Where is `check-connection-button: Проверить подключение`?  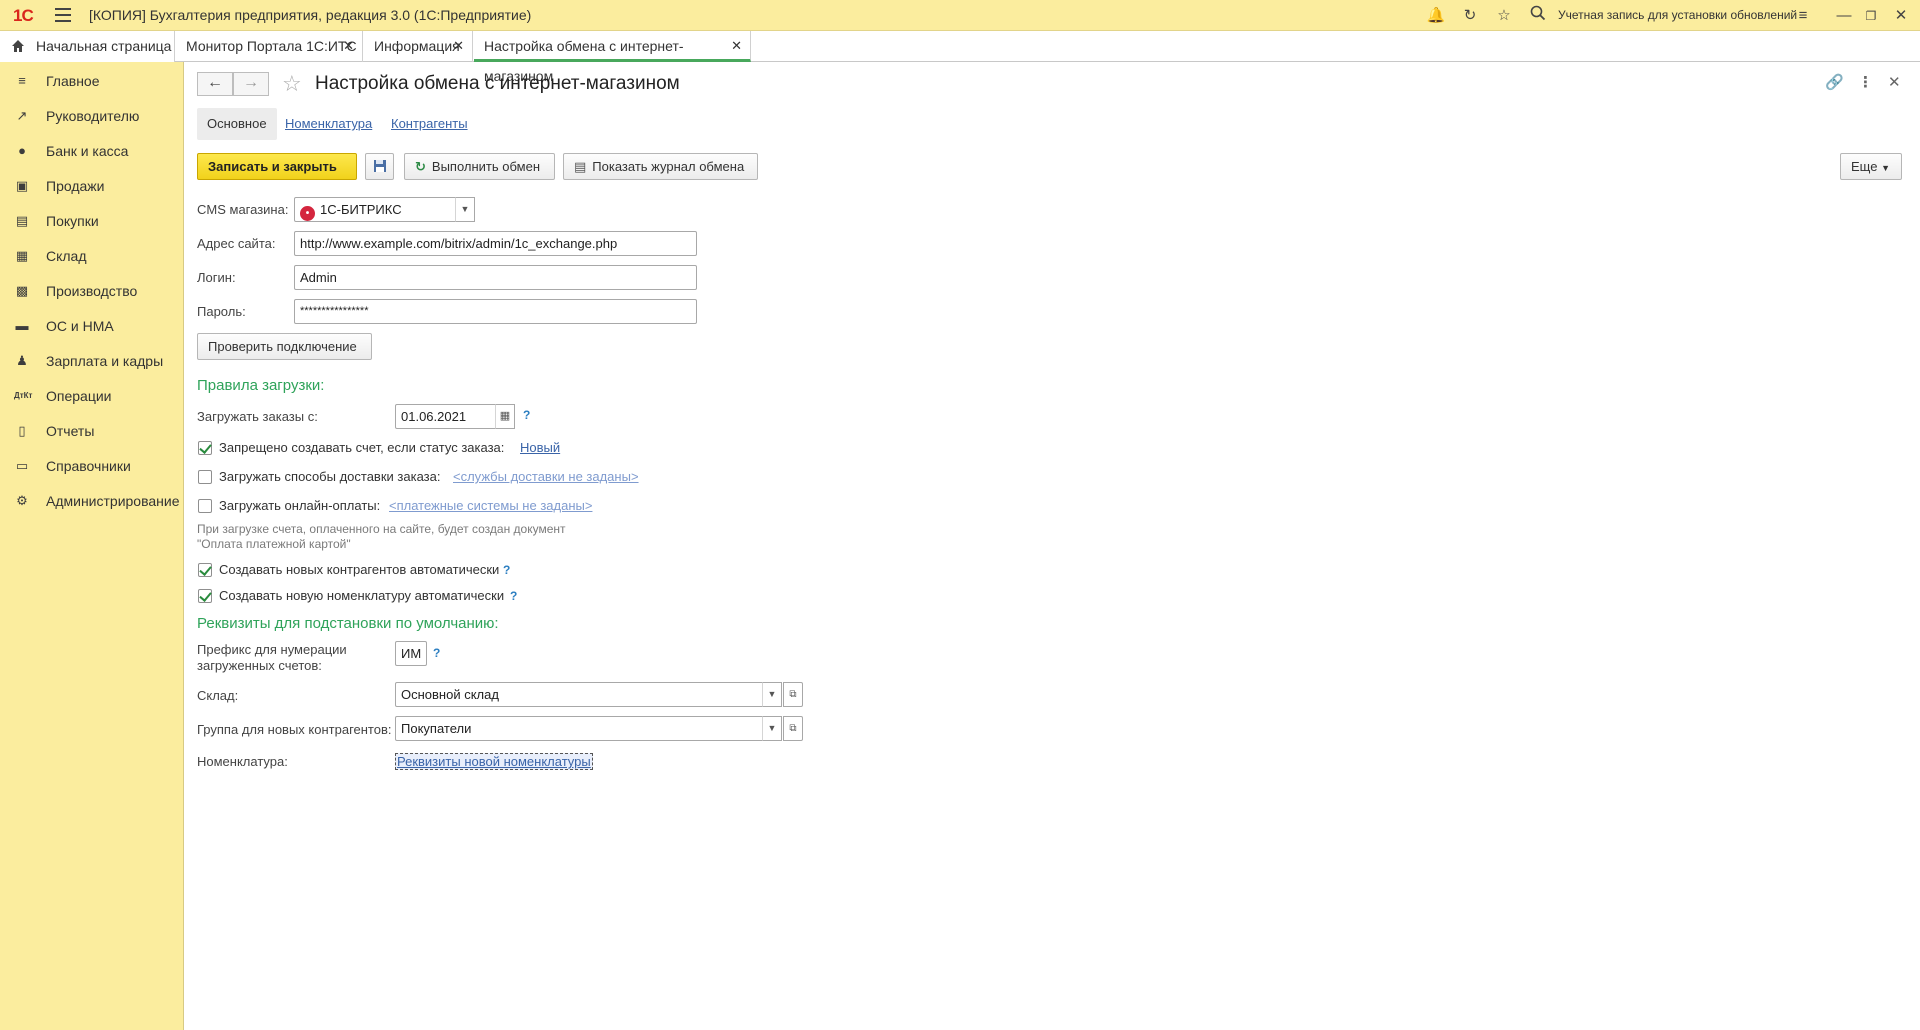 check-connection-button: Проверить подключение is located at coordinates (284, 346).